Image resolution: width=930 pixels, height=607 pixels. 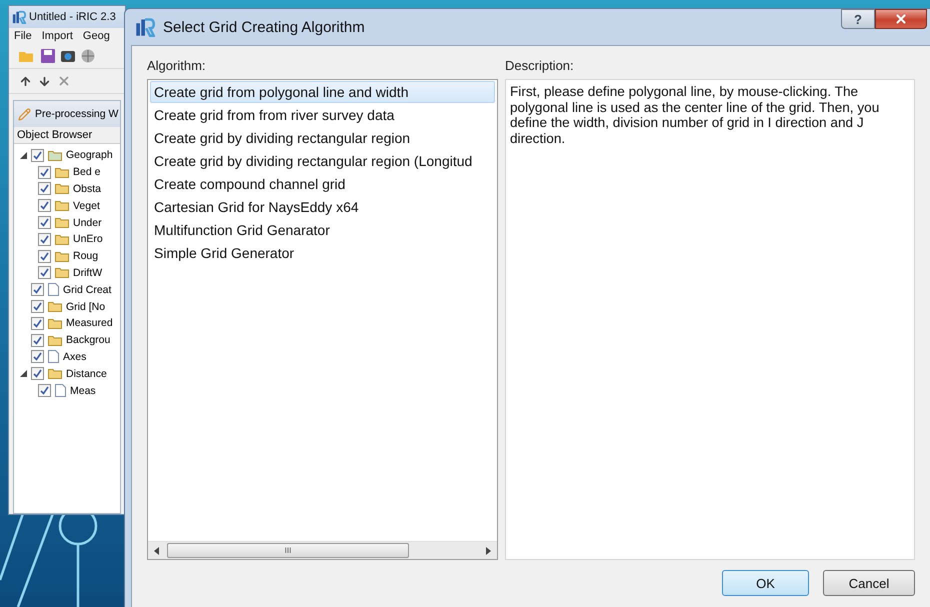 What do you see at coordinates (25, 81) in the screenshot?
I see `move-up-icon` at bounding box center [25, 81].